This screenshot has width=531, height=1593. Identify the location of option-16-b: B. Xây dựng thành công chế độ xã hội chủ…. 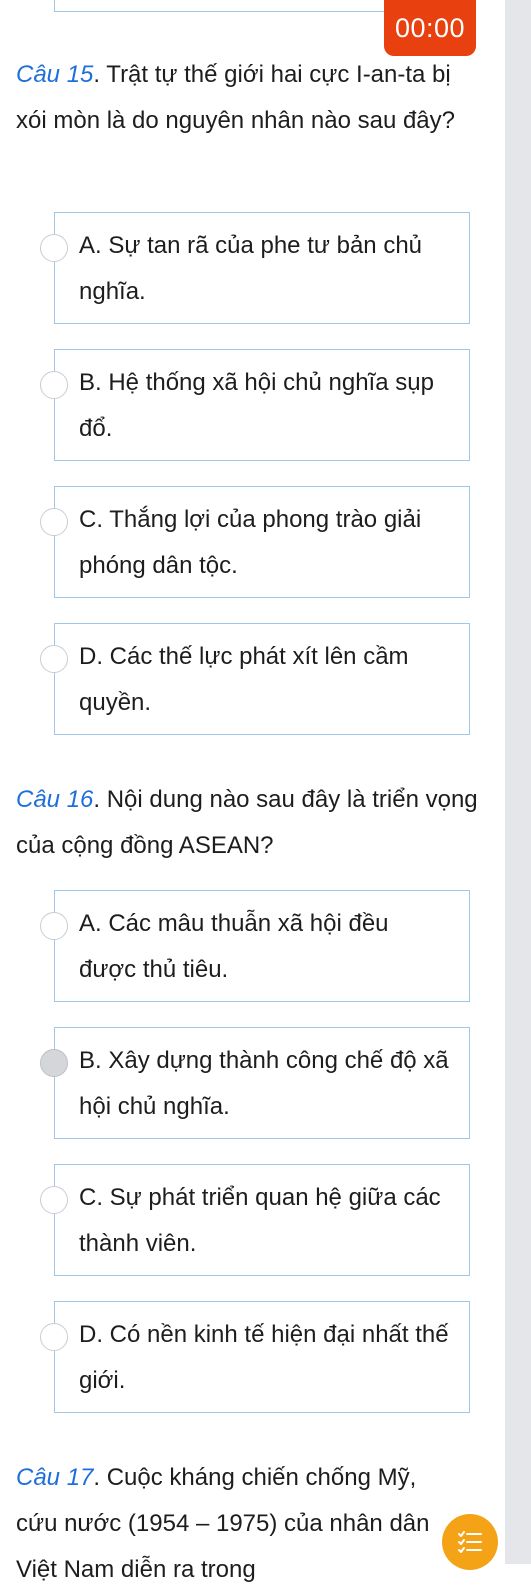
(255, 1083).